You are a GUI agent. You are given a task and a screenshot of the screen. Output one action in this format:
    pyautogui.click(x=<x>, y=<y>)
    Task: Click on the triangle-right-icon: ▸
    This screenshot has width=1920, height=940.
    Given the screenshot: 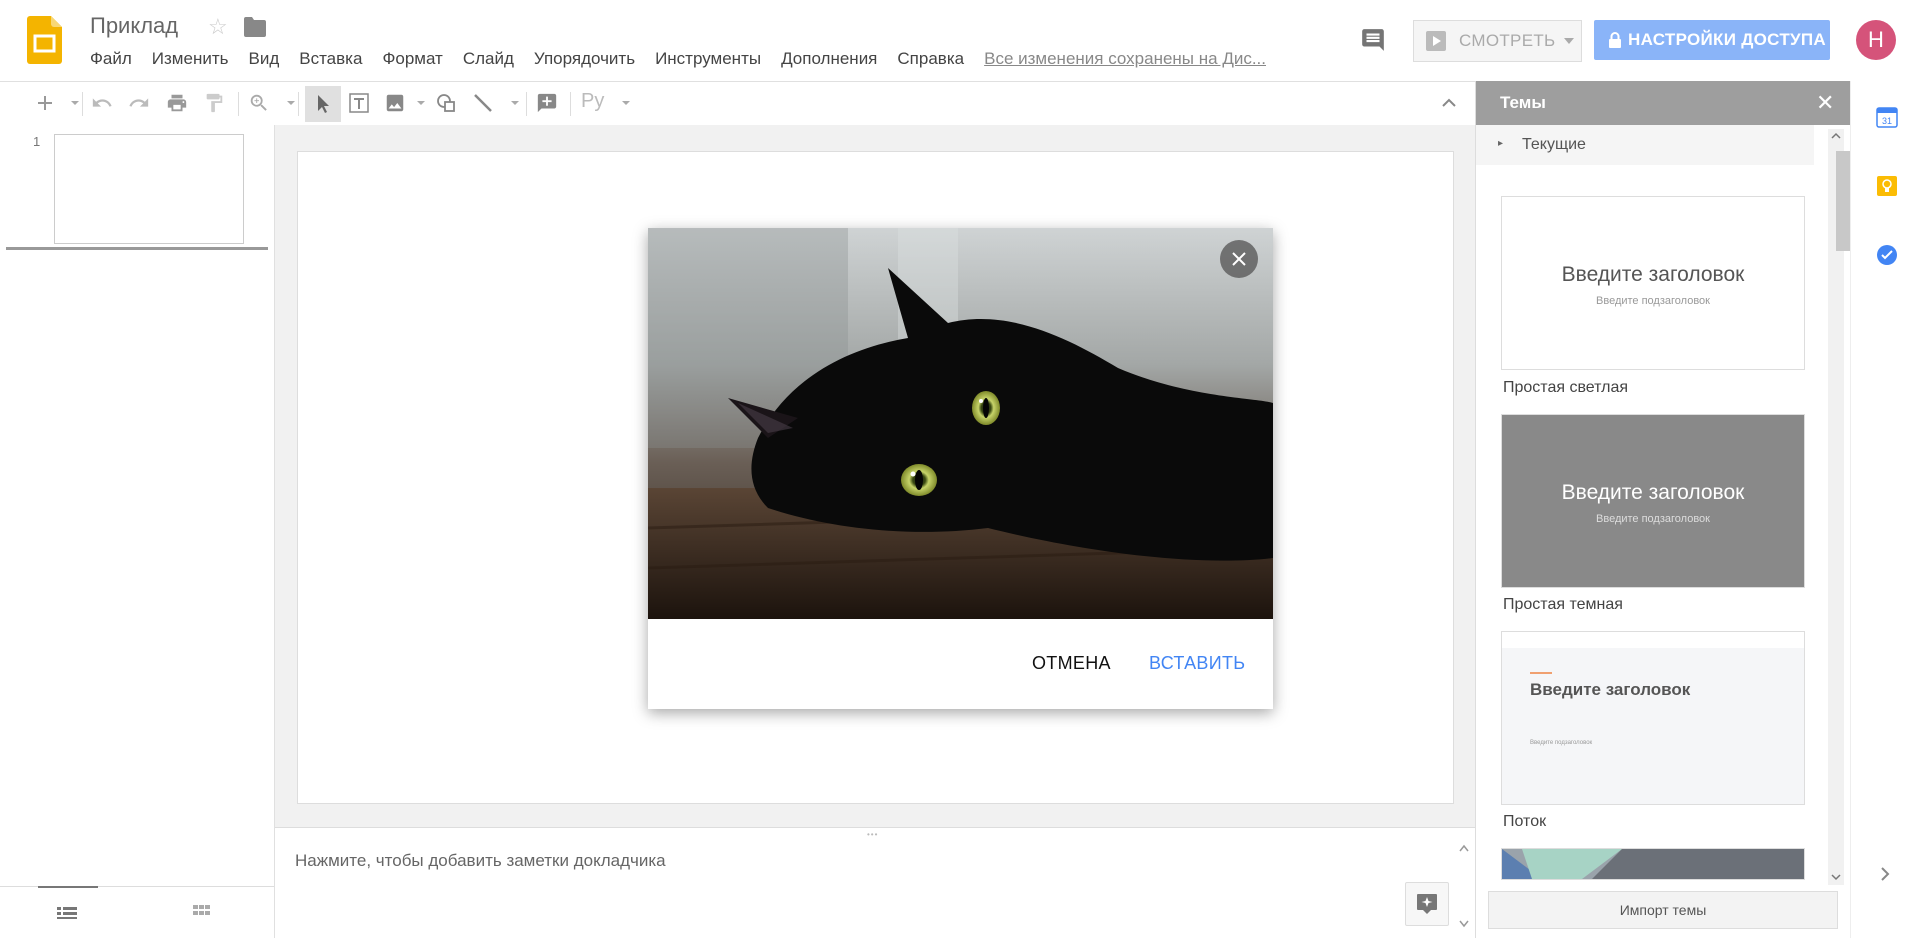 What is the action you would take?
    pyautogui.click(x=1501, y=143)
    